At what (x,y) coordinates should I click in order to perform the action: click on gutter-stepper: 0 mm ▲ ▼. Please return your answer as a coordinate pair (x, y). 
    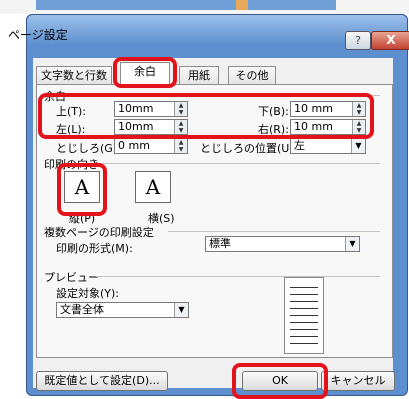
    Looking at the image, I should click on (151, 146).